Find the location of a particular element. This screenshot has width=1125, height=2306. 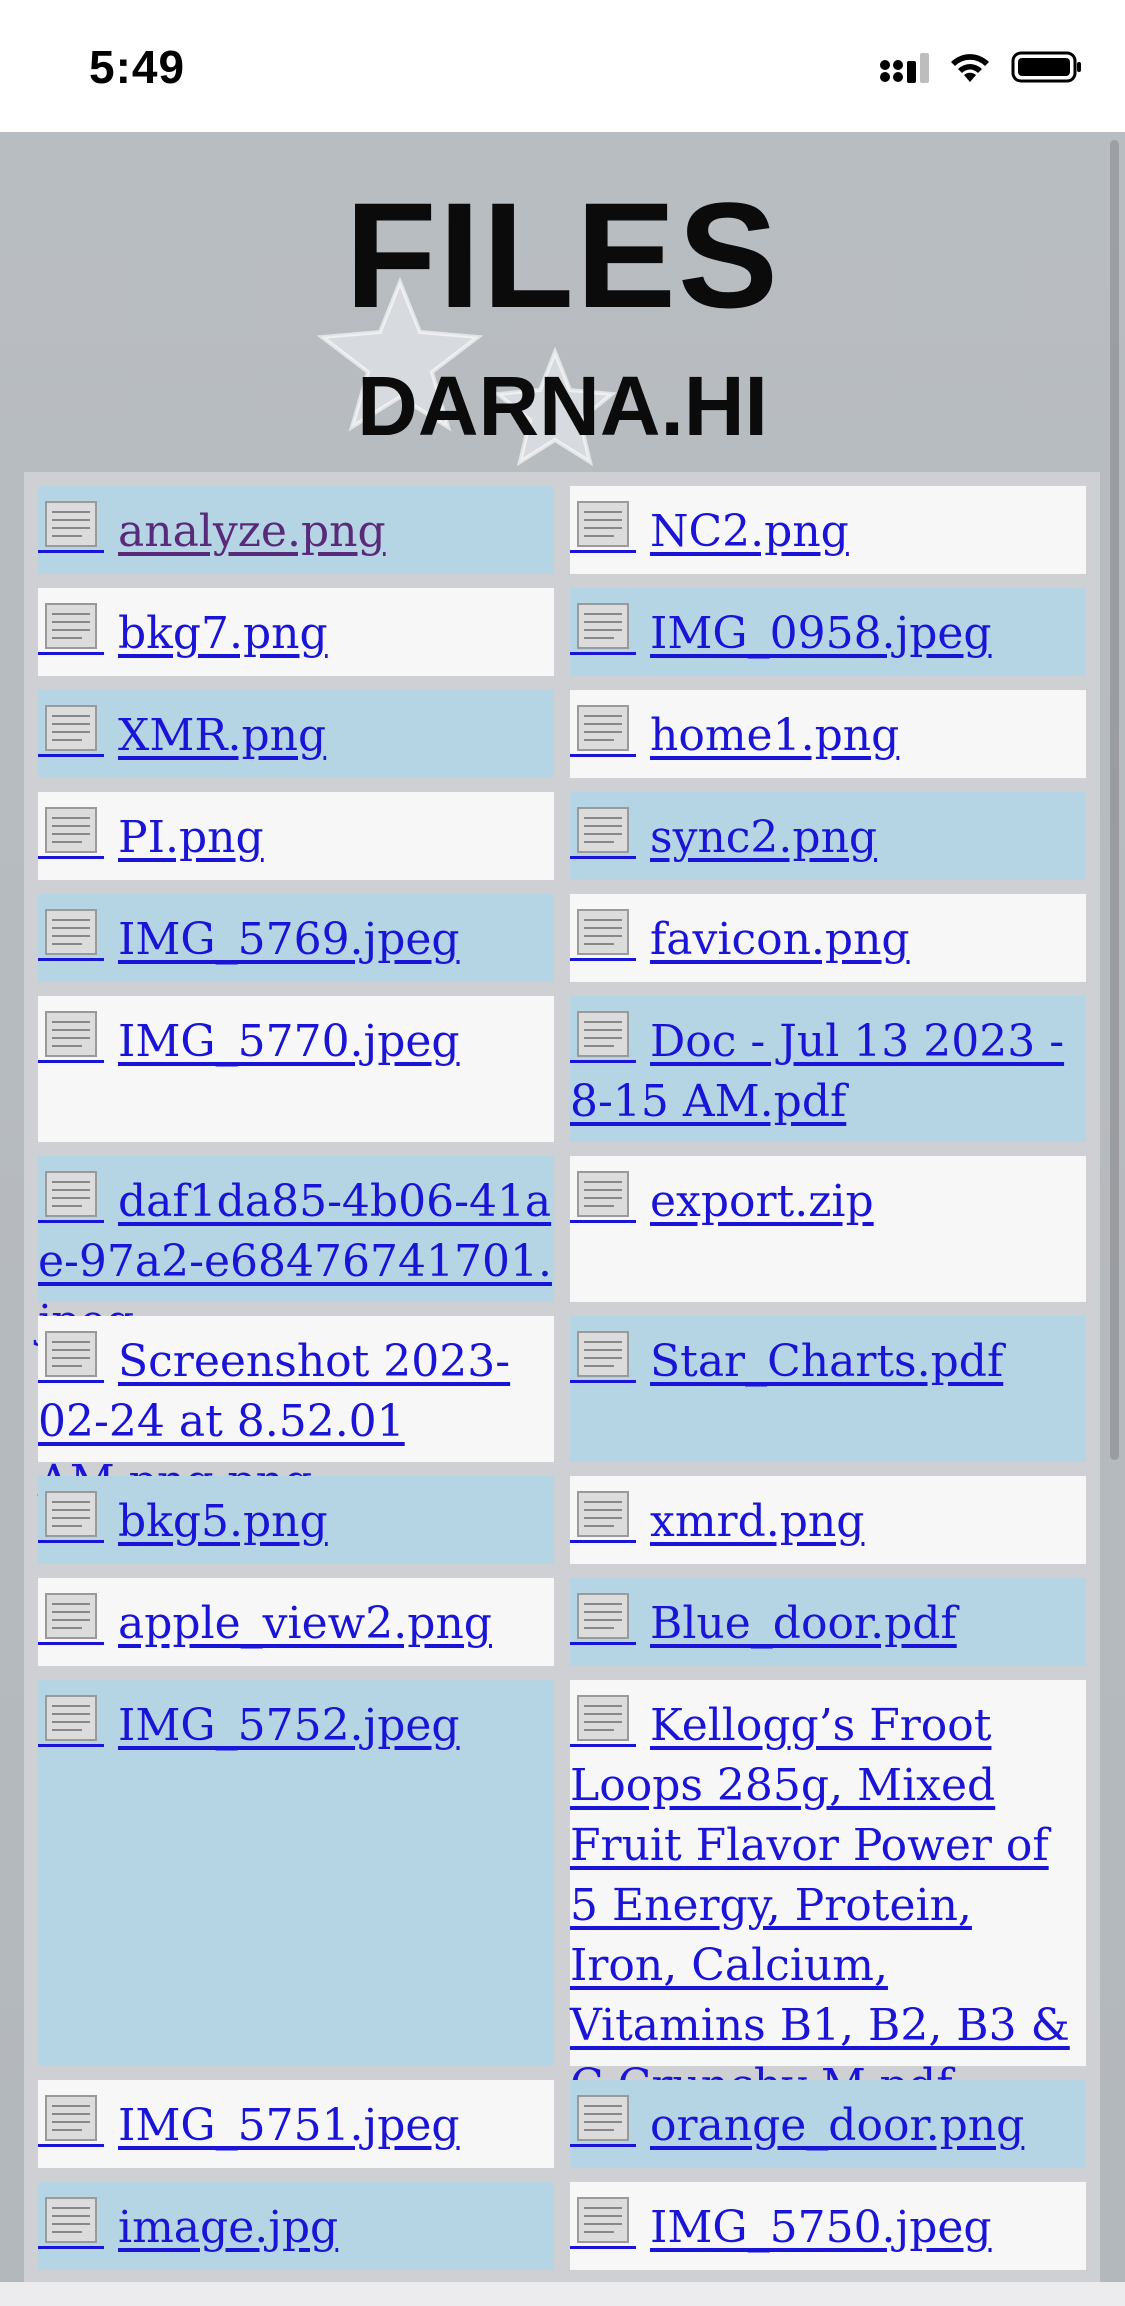

file-cell: IMG_5751.jpeg is located at coordinates (296, 2124).